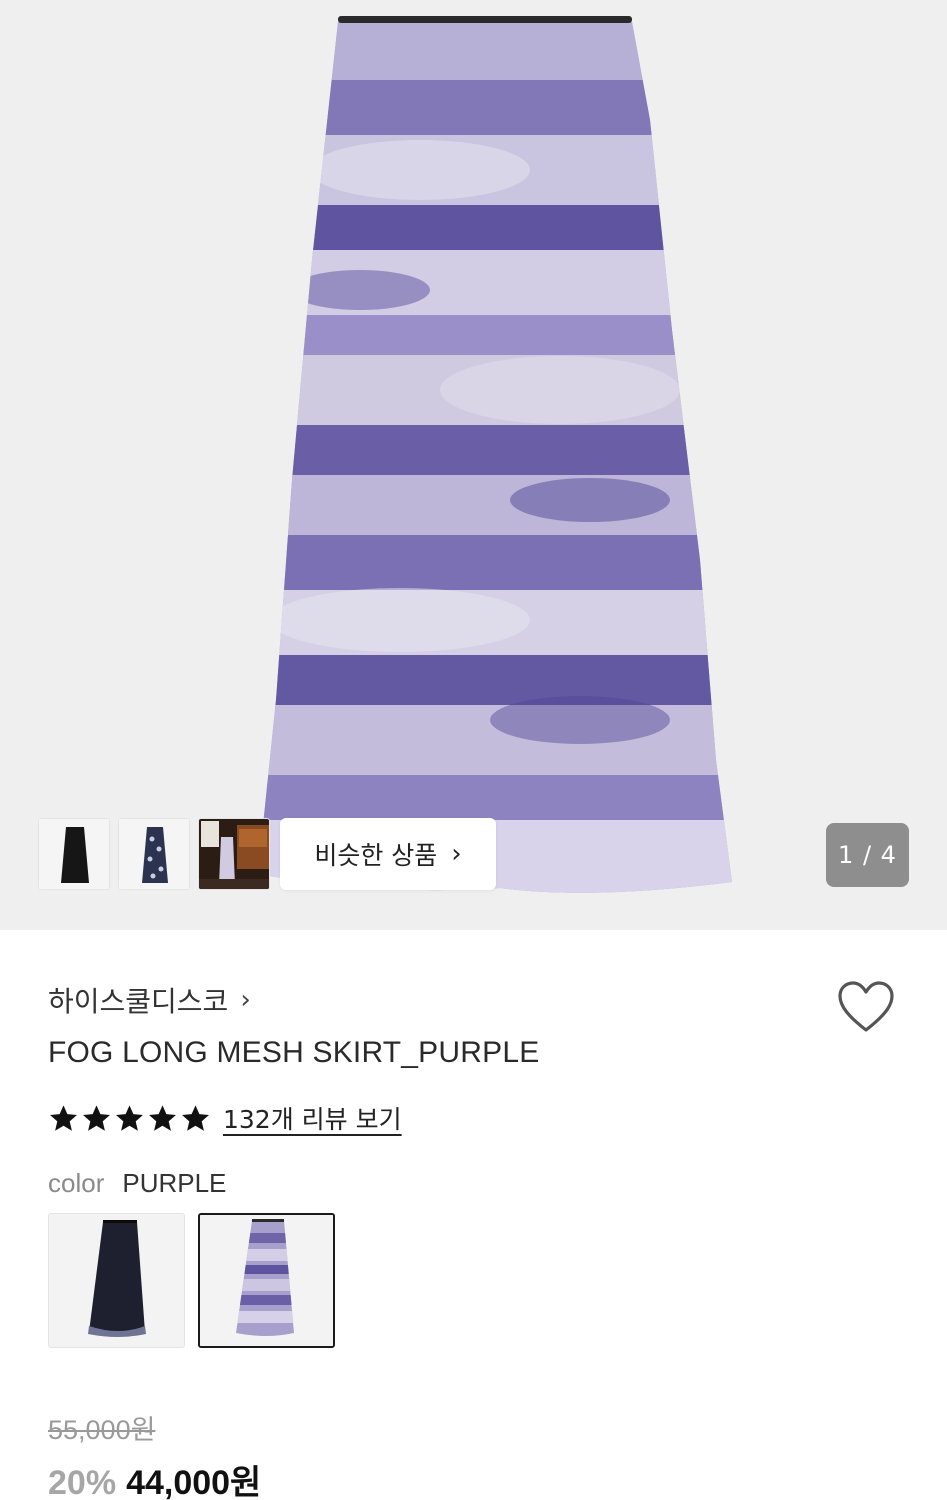 Image resolution: width=947 pixels, height=1500 pixels. What do you see at coordinates (102, 1430) in the screenshot?
I see `original-price: 55,000원` at bounding box center [102, 1430].